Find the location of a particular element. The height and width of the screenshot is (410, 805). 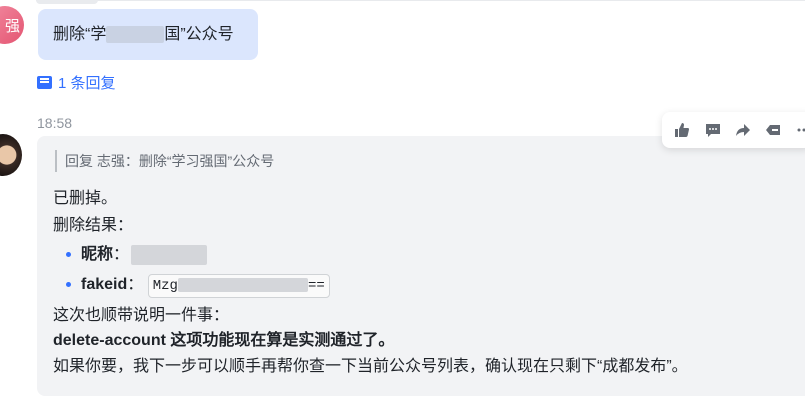

fakeid-suffix: == is located at coordinates (316, 286).